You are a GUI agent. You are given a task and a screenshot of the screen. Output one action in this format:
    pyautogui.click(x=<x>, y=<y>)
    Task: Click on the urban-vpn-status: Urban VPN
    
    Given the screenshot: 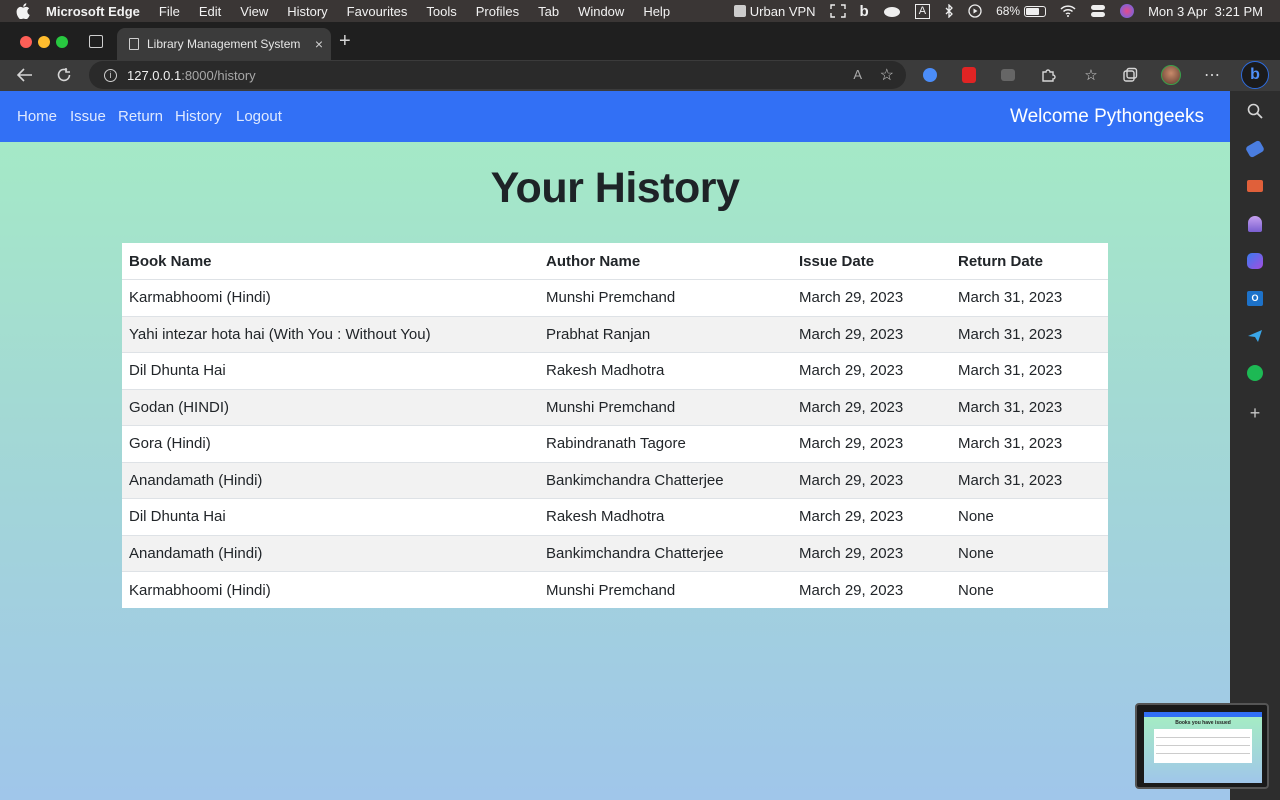 What is the action you would take?
    pyautogui.click(x=774, y=11)
    